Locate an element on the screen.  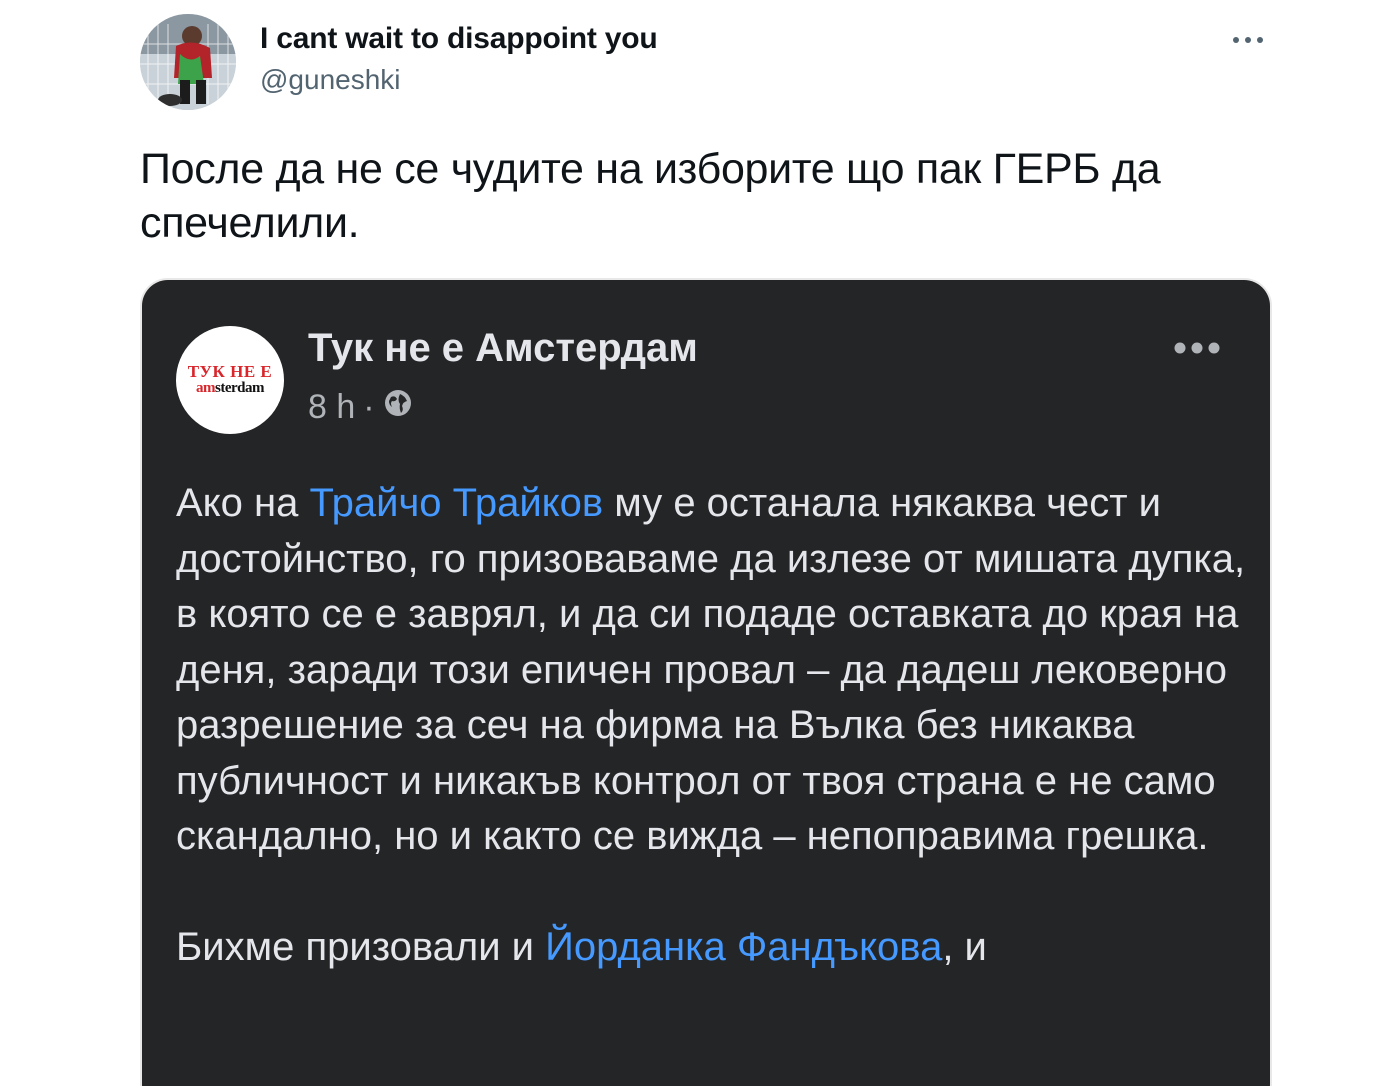
globe-icon is located at coordinates (398, 407).